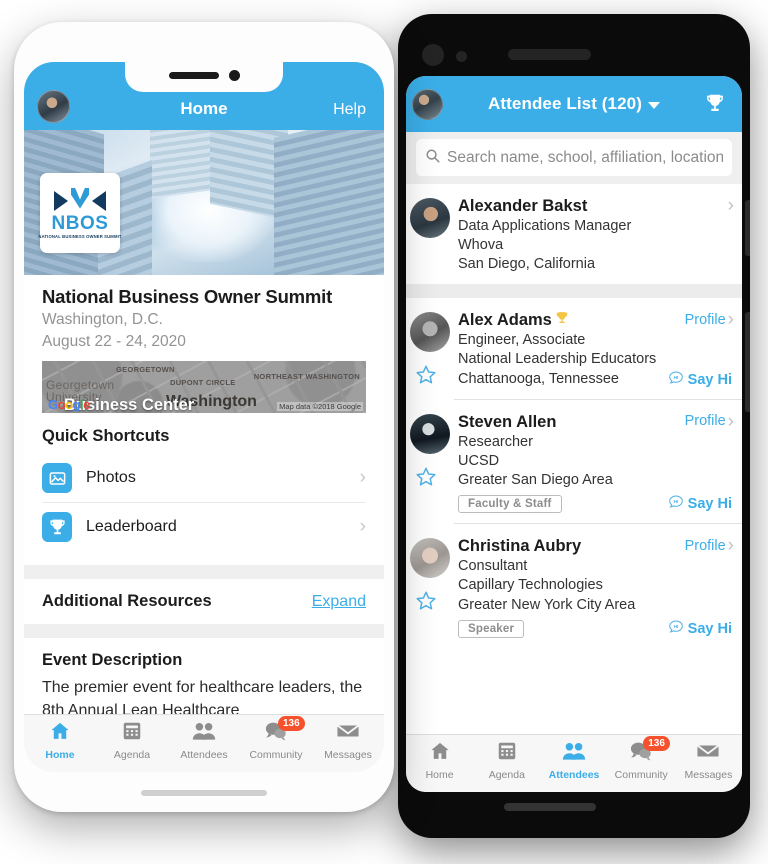  I want to click on map-attribution: Map data ©2018 Google, so click(320, 407).